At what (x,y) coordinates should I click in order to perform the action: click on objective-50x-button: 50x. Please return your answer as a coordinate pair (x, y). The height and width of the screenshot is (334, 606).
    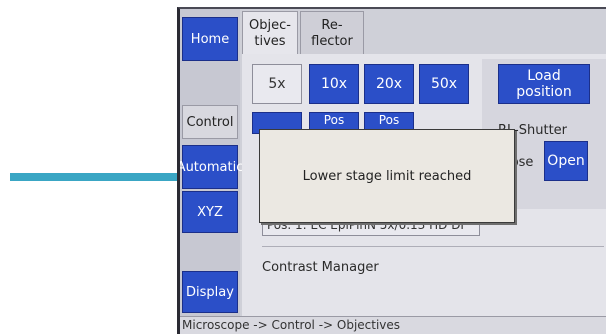
    Looking at the image, I should click on (444, 84).